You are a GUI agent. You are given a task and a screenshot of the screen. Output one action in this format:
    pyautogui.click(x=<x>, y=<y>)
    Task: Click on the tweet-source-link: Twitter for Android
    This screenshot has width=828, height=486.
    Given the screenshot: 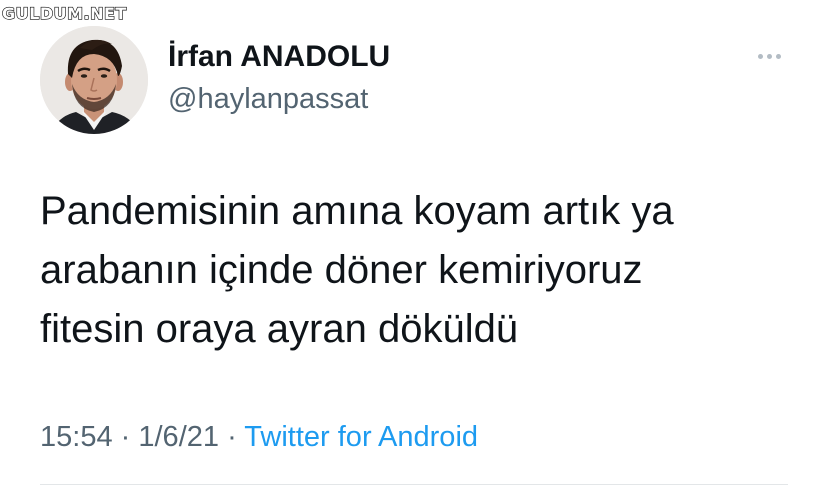 What is the action you would take?
    pyautogui.click(x=361, y=437)
    